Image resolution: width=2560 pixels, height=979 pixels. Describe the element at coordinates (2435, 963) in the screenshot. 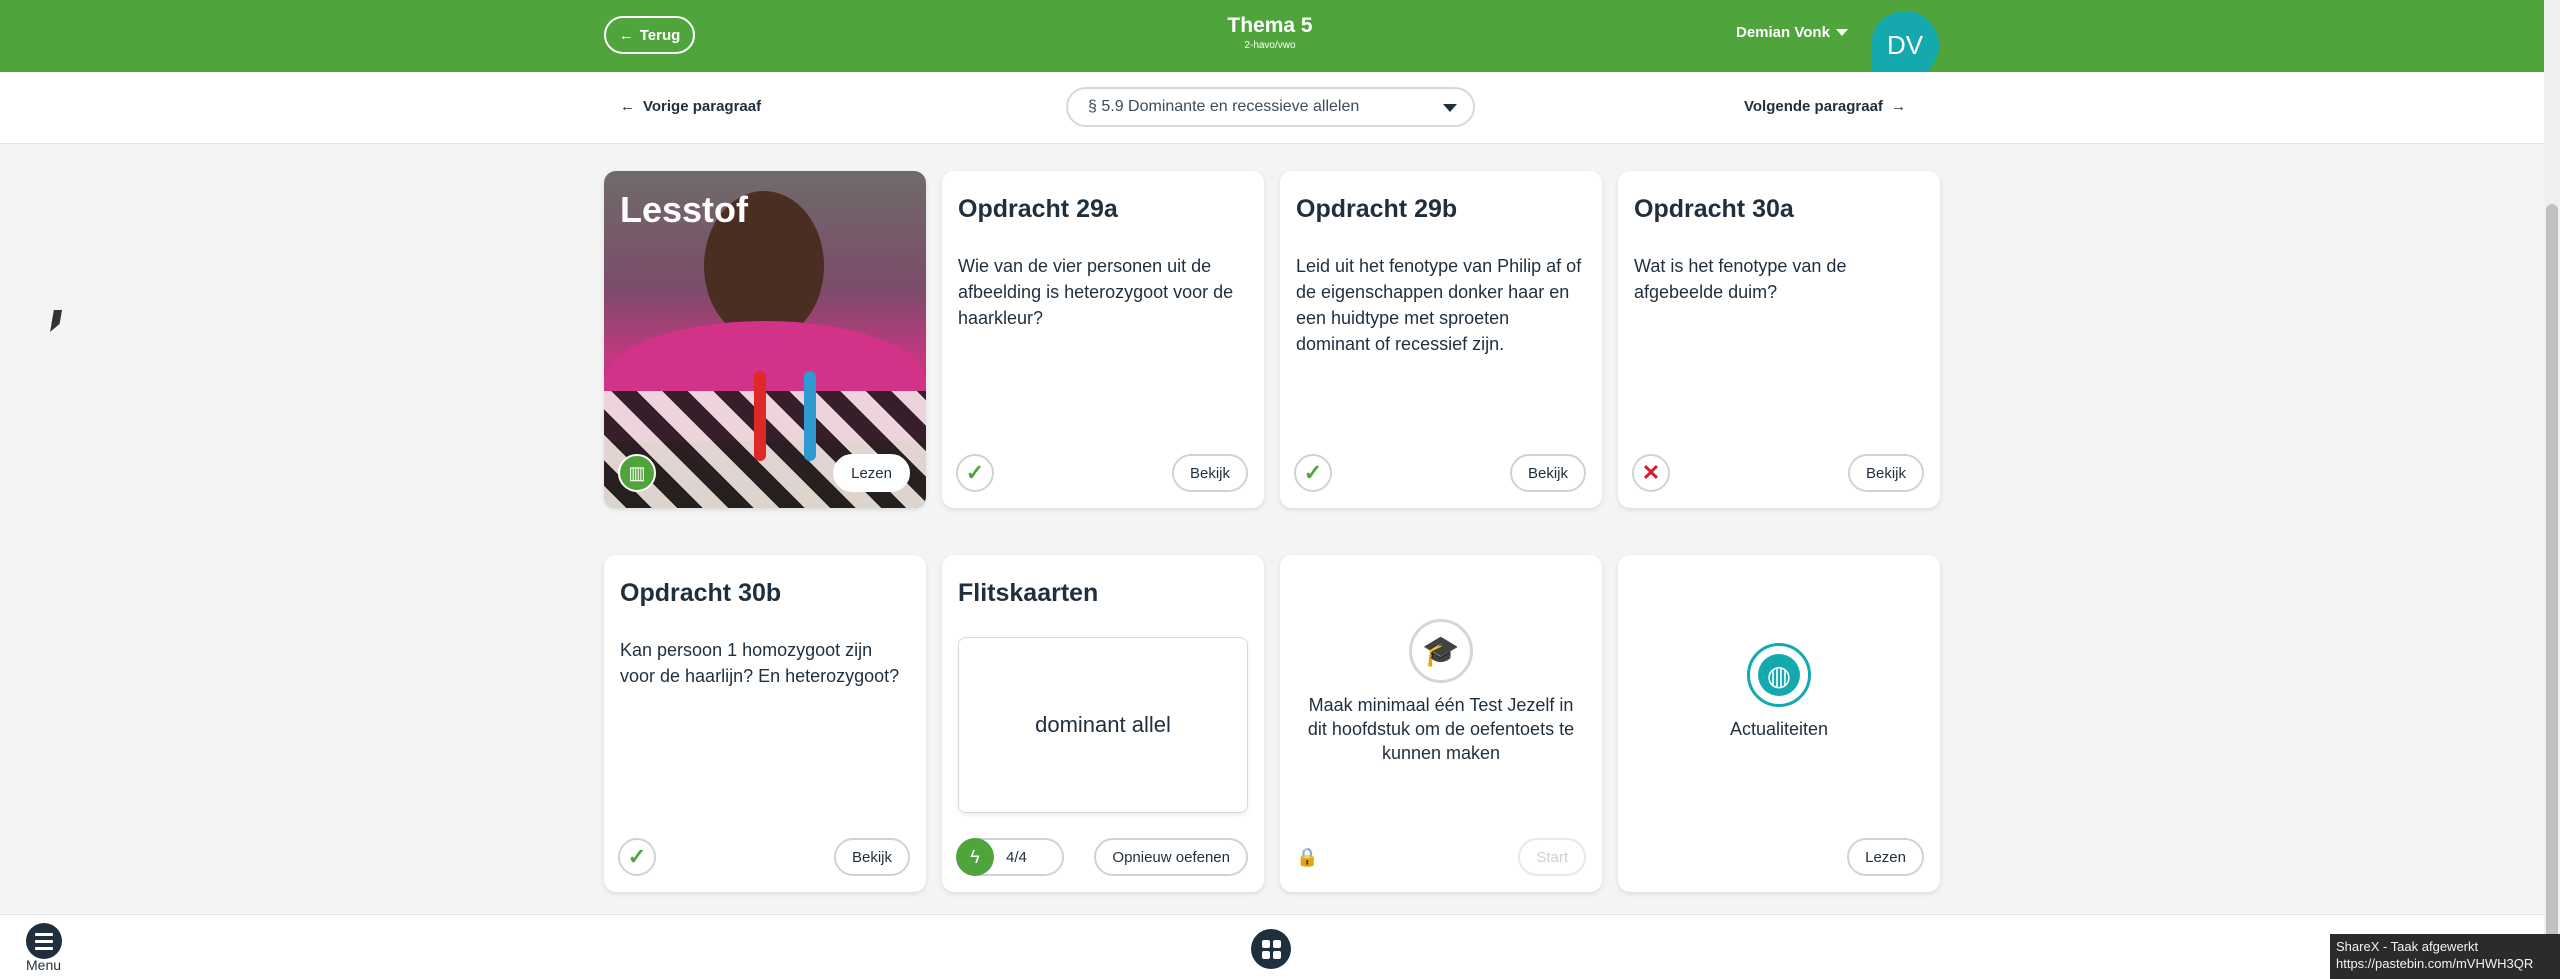

I see `toast-url: https://pastebin.com/mVHWH3QR` at that location.